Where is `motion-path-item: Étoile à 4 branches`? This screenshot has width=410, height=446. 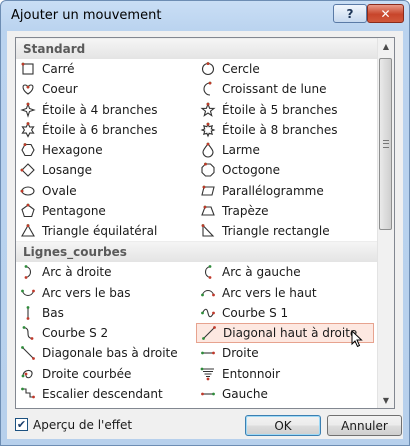
motion-path-item: Étoile à 4 branches is located at coordinates (106, 110).